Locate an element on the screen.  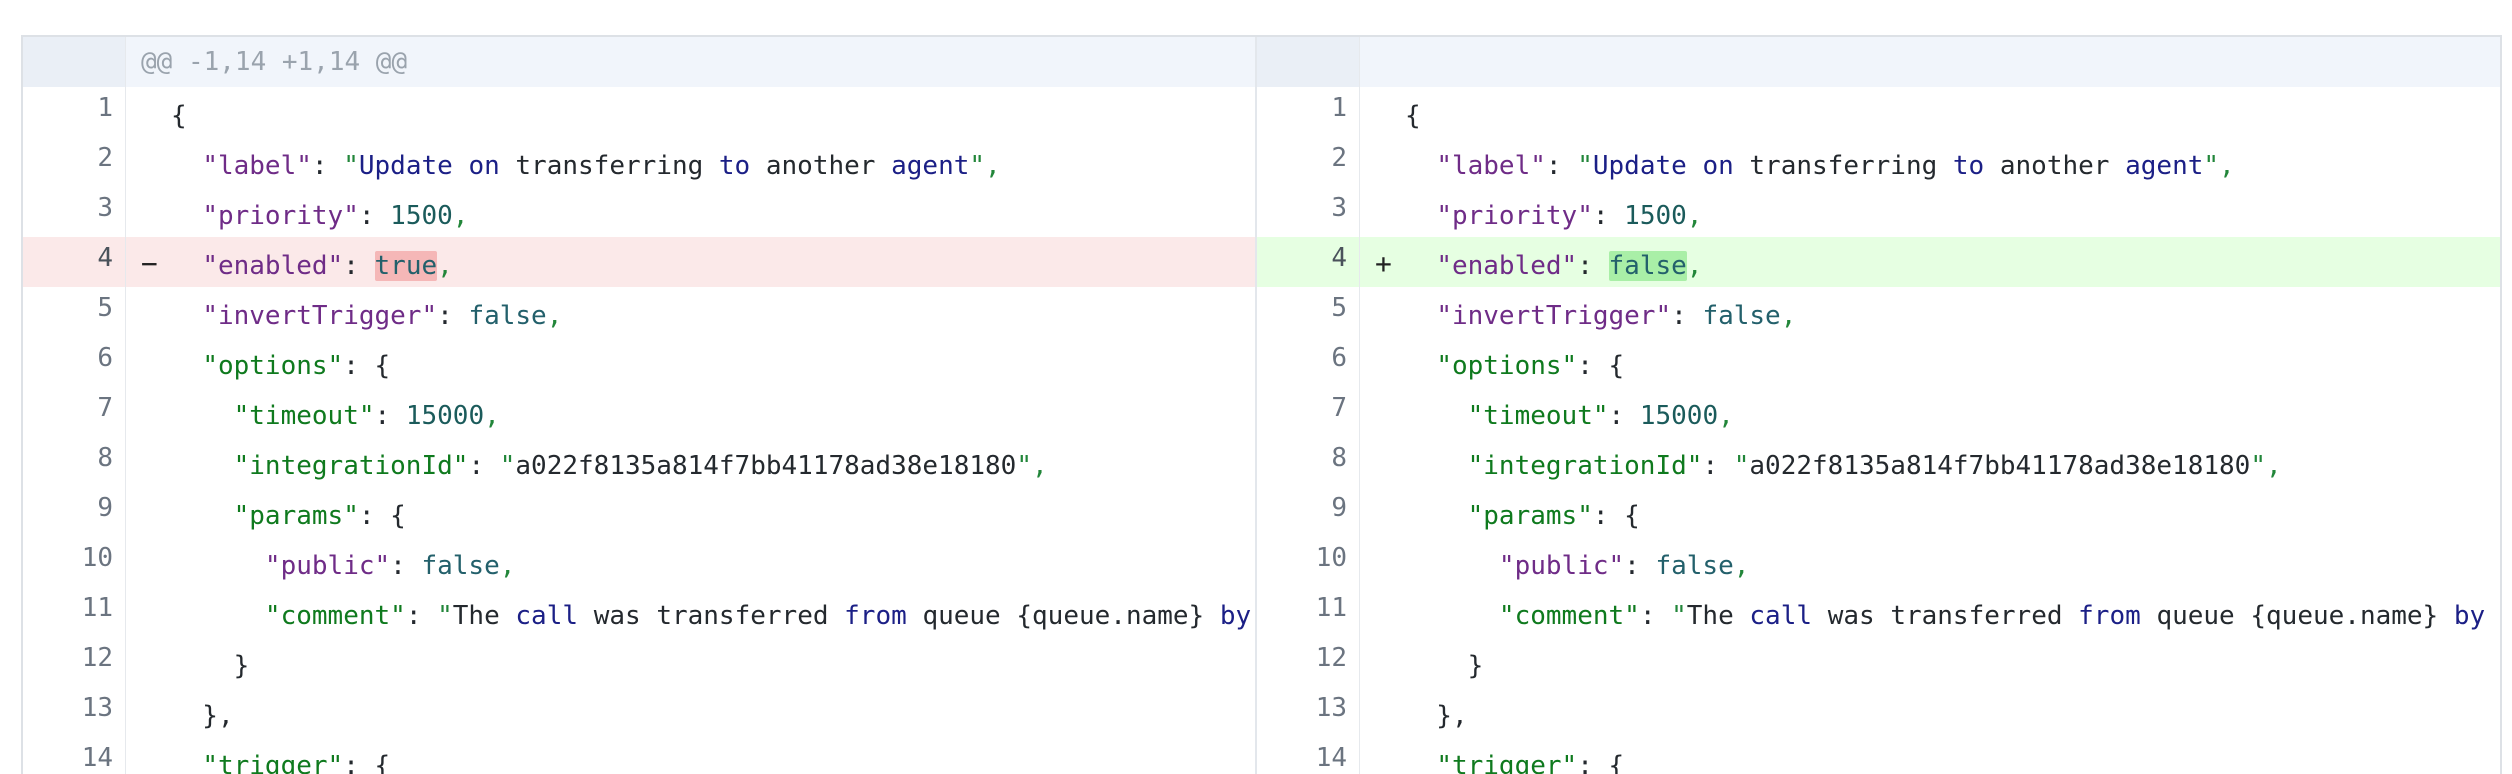
code-line: 13 }, is located at coordinates (1878, 712).